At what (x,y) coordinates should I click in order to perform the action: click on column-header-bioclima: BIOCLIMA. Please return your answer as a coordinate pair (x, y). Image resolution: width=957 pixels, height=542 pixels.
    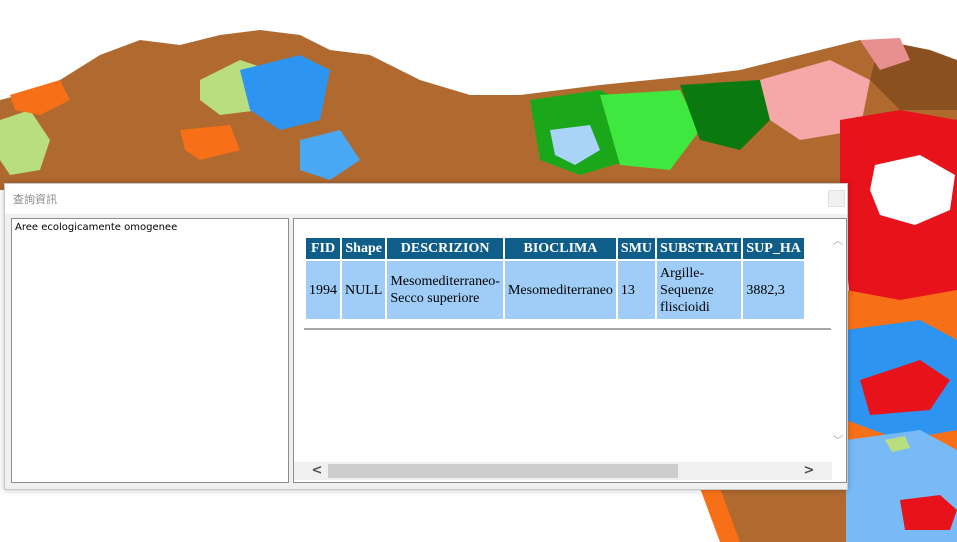
    Looking at the image, I should click on (560, 248).